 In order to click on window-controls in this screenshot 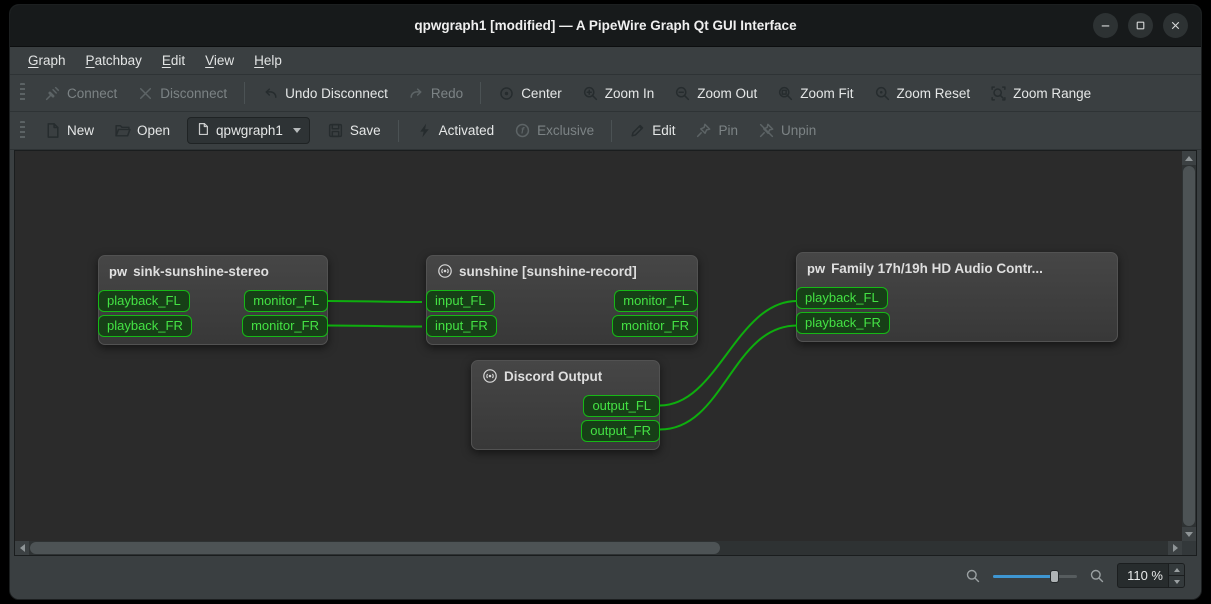, I will do `click(1140, 25)`.